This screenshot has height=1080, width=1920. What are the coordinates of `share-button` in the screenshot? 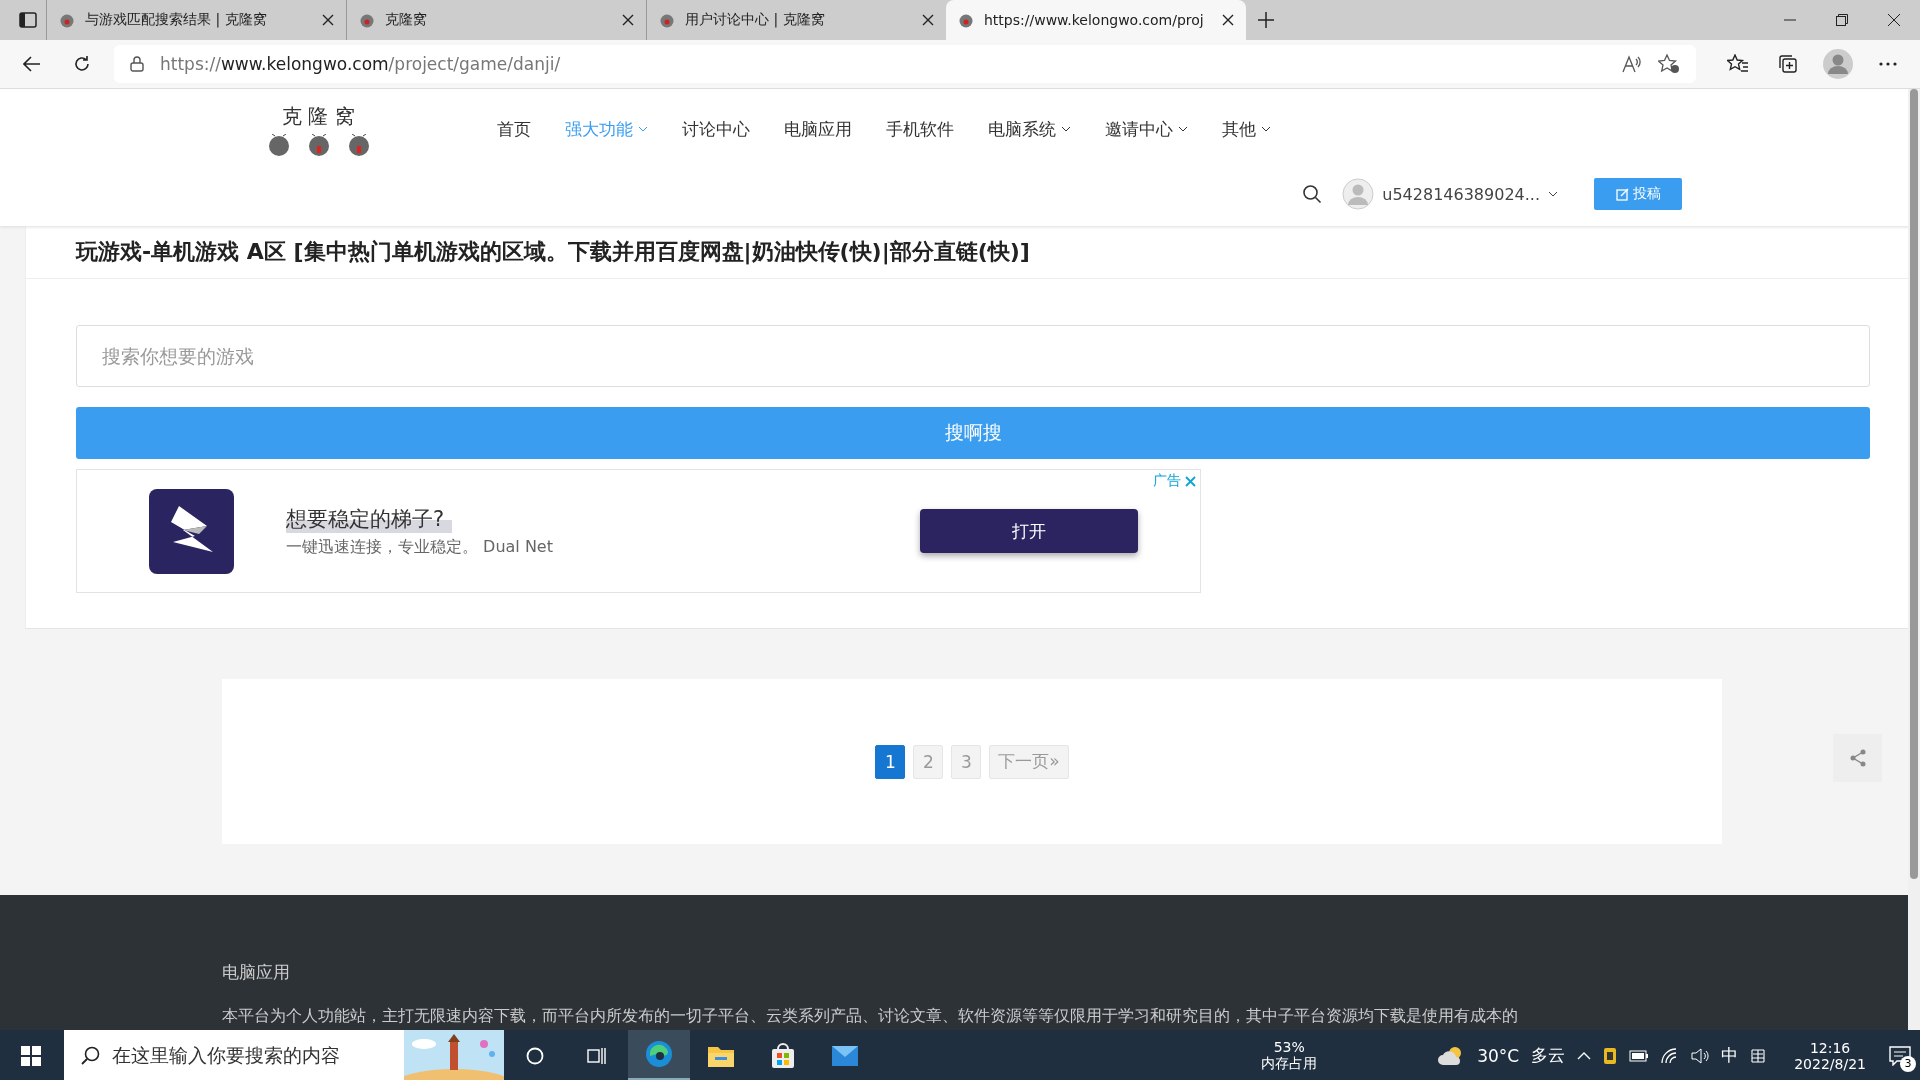 It's located at (1857, 758).